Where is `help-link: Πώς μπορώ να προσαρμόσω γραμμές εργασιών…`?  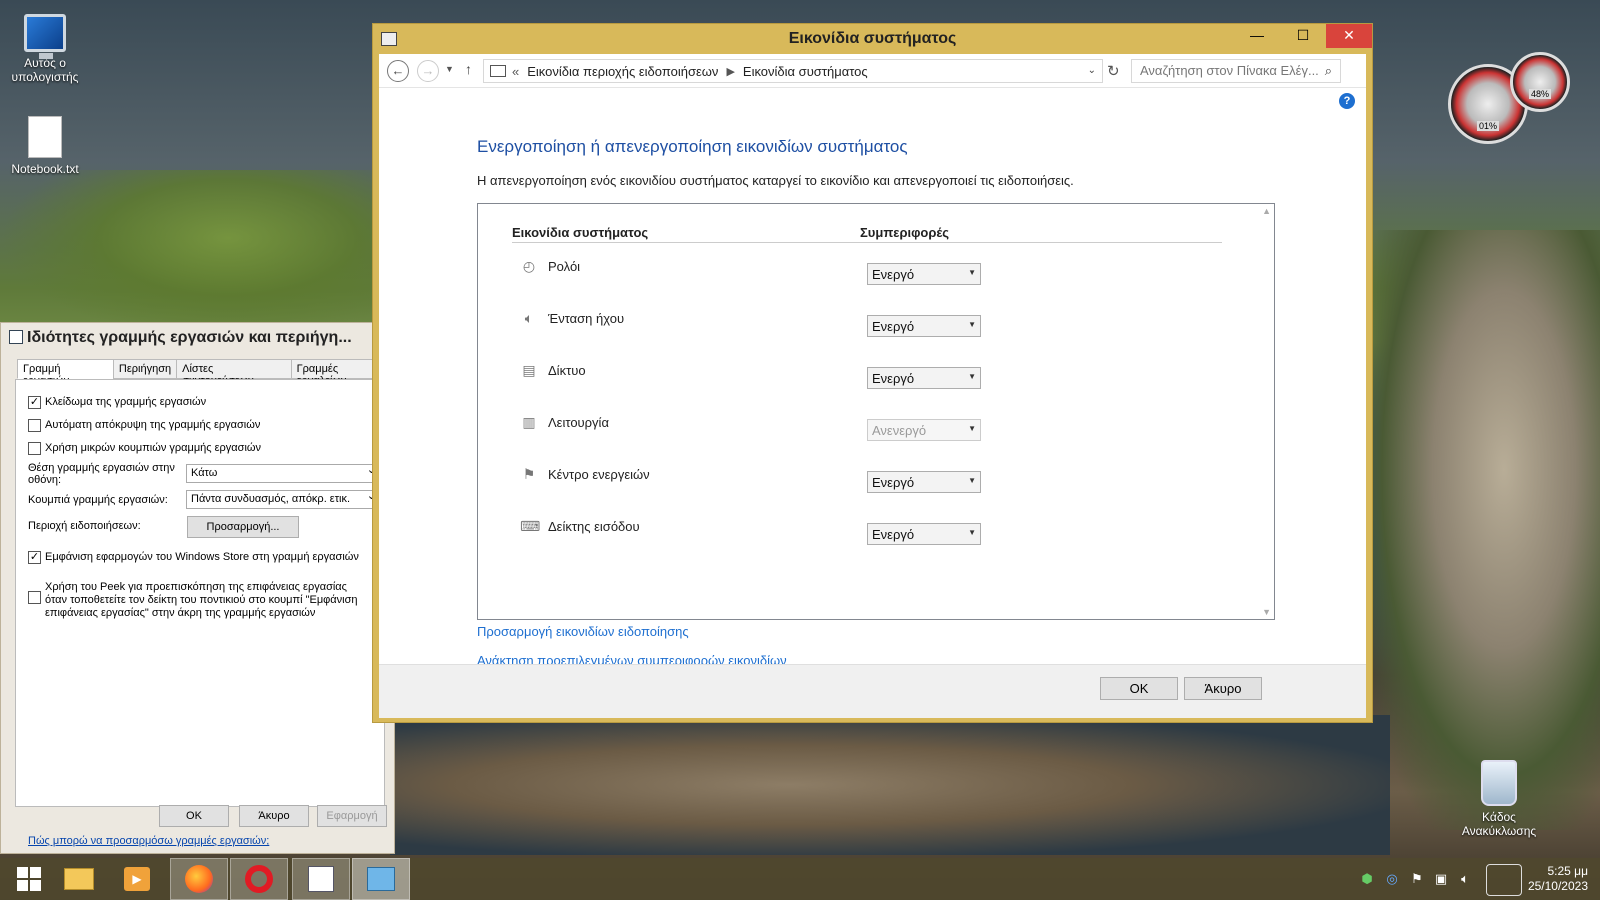 help-link: Πώς μπορώ να προσαρμόσω γραμμές εργασιών… is located at coordinates (148, 841).